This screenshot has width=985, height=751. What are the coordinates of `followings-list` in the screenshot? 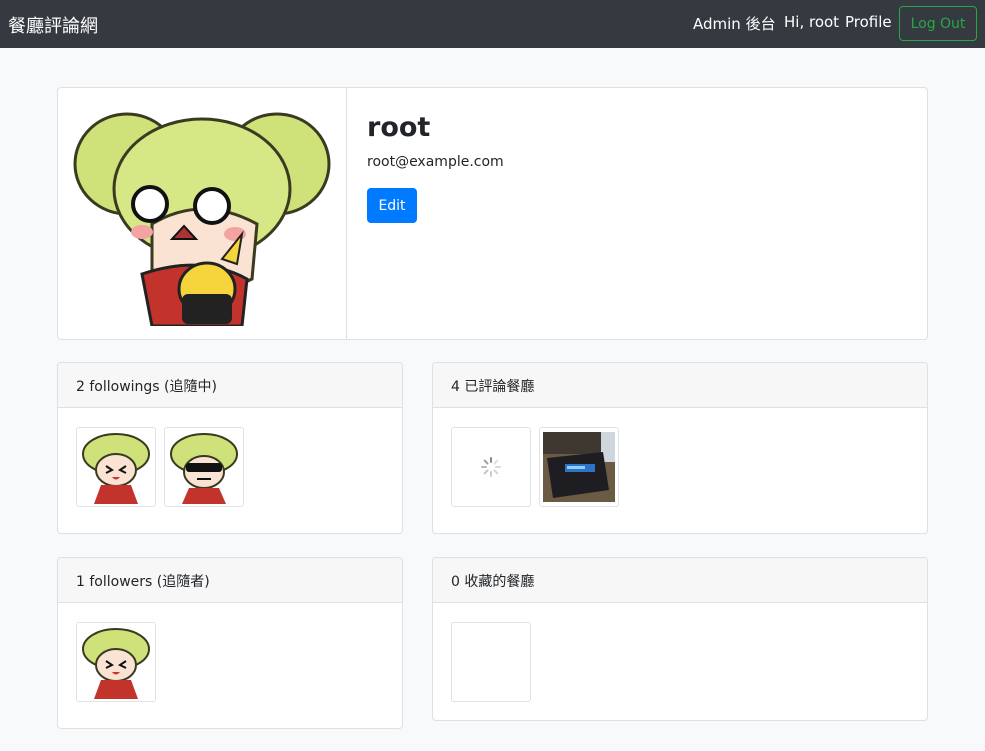 It's located at (160, 467).